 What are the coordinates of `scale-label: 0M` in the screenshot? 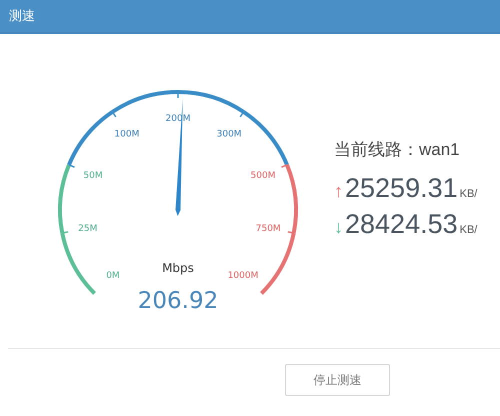 It's located at (113, 276).